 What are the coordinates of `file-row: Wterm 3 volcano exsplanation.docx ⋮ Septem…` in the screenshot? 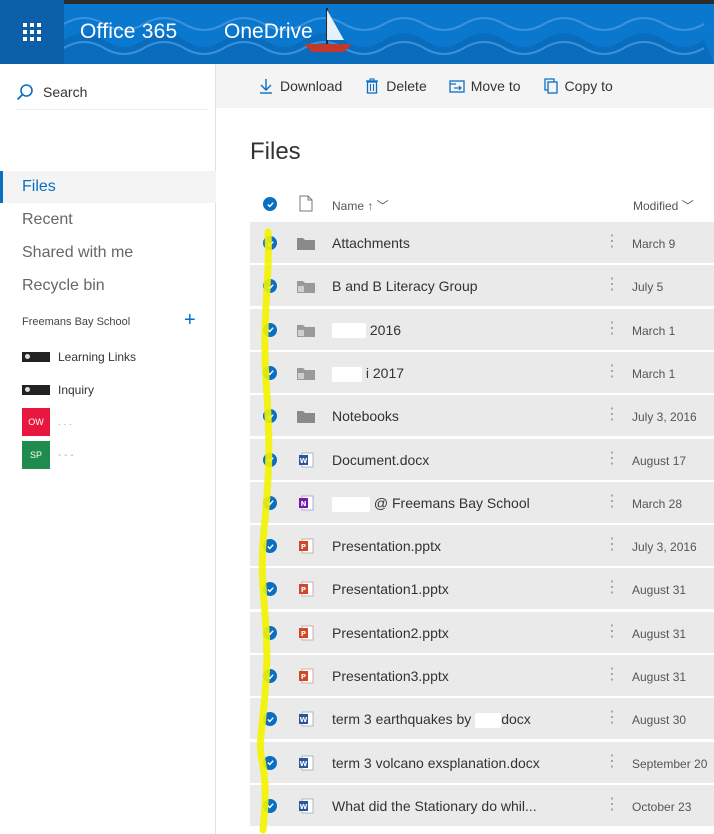 It's located at (482, 762).